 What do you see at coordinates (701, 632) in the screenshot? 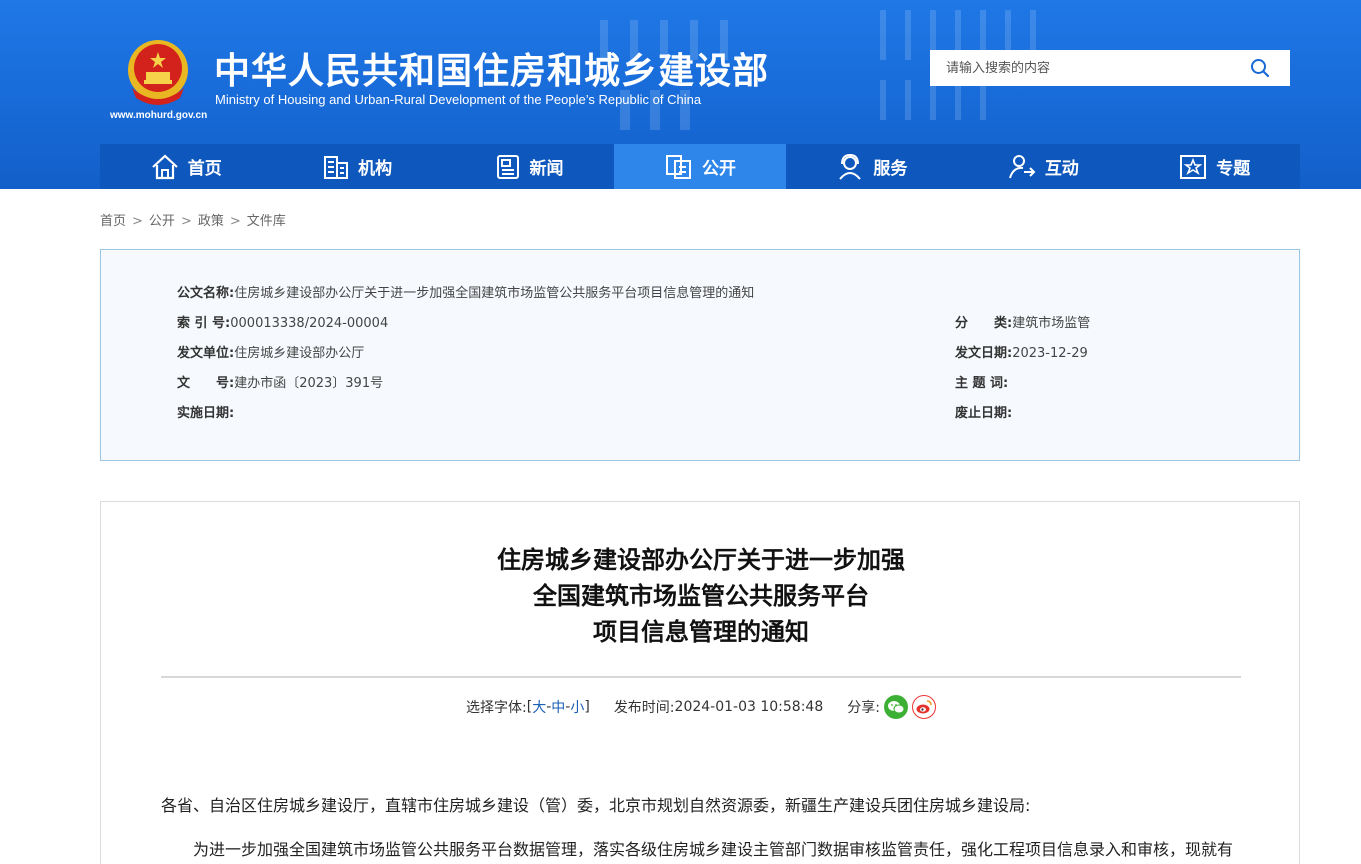
I see `article-title-line: 项目信息管理的通知` at bounding box center [701, 632].